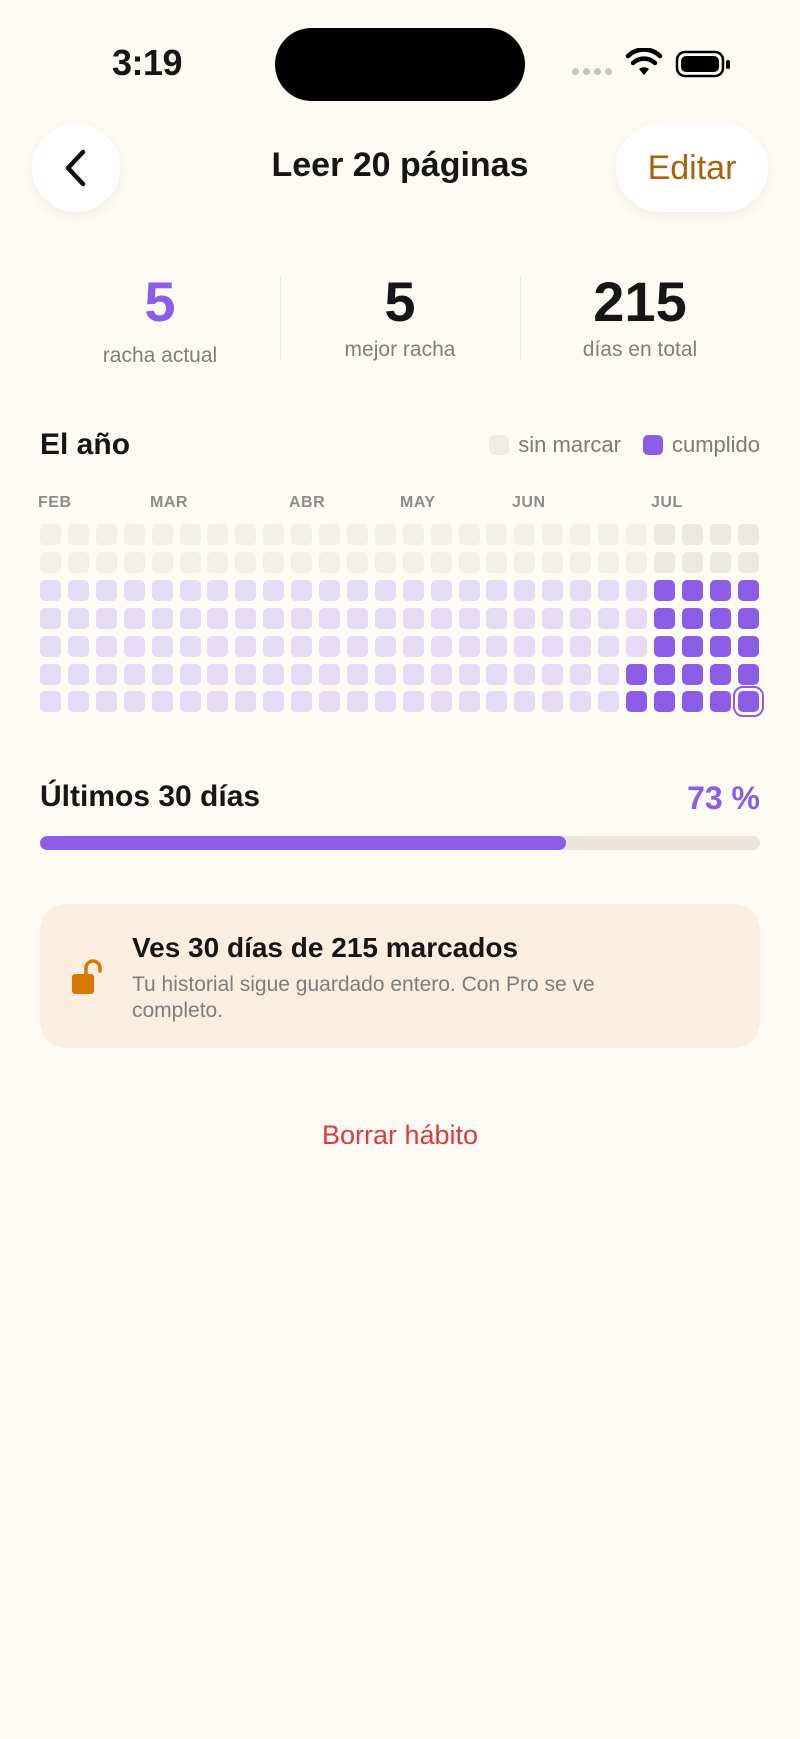  Describe the element at coordinates (400, 64) in the screenshot. I see `dynamic-island` at that location.